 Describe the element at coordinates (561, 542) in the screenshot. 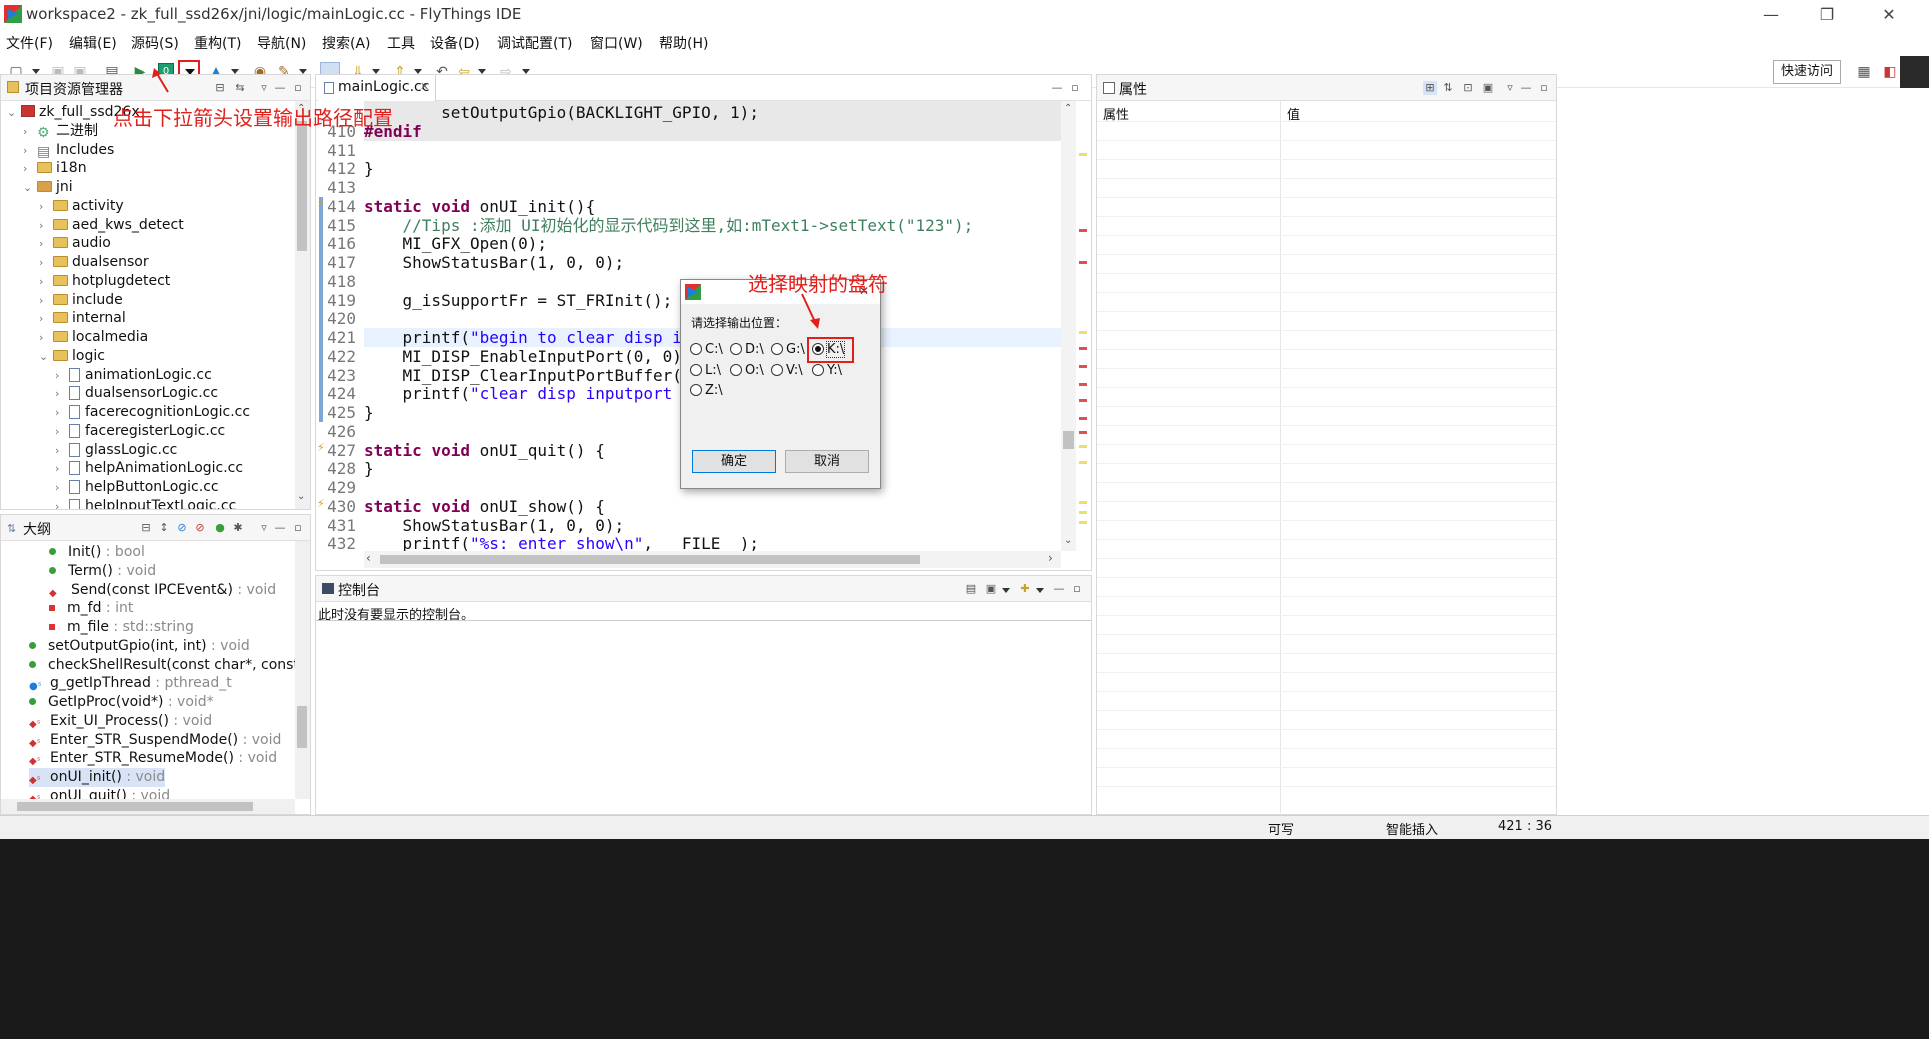

I see `code-line: printf("%s: enter show\n", __FILE__);` at that location.